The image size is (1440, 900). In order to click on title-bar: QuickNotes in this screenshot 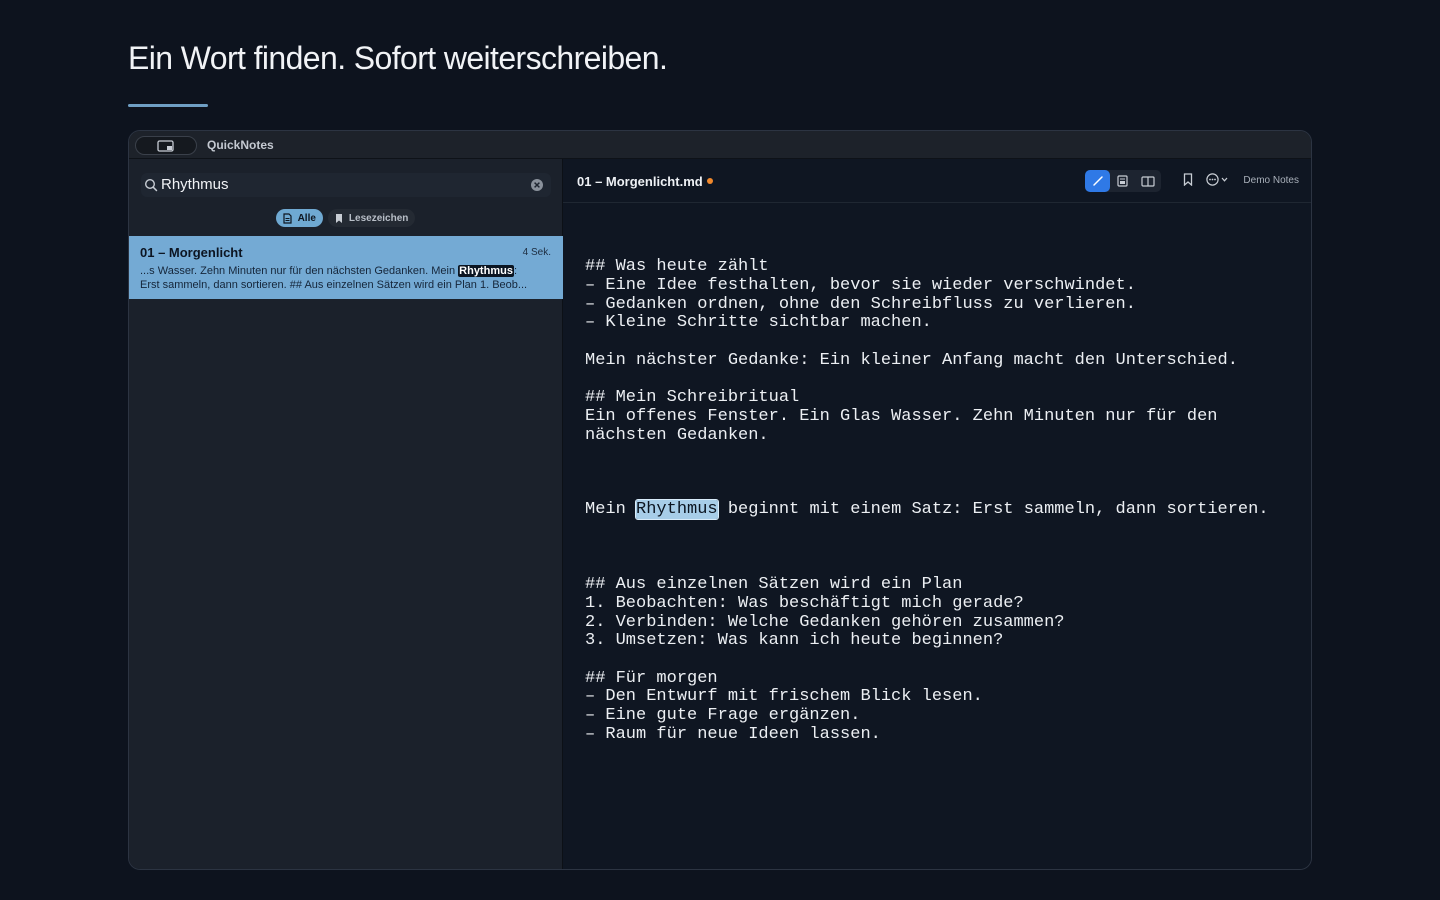, I will do `click(720, 145)`.